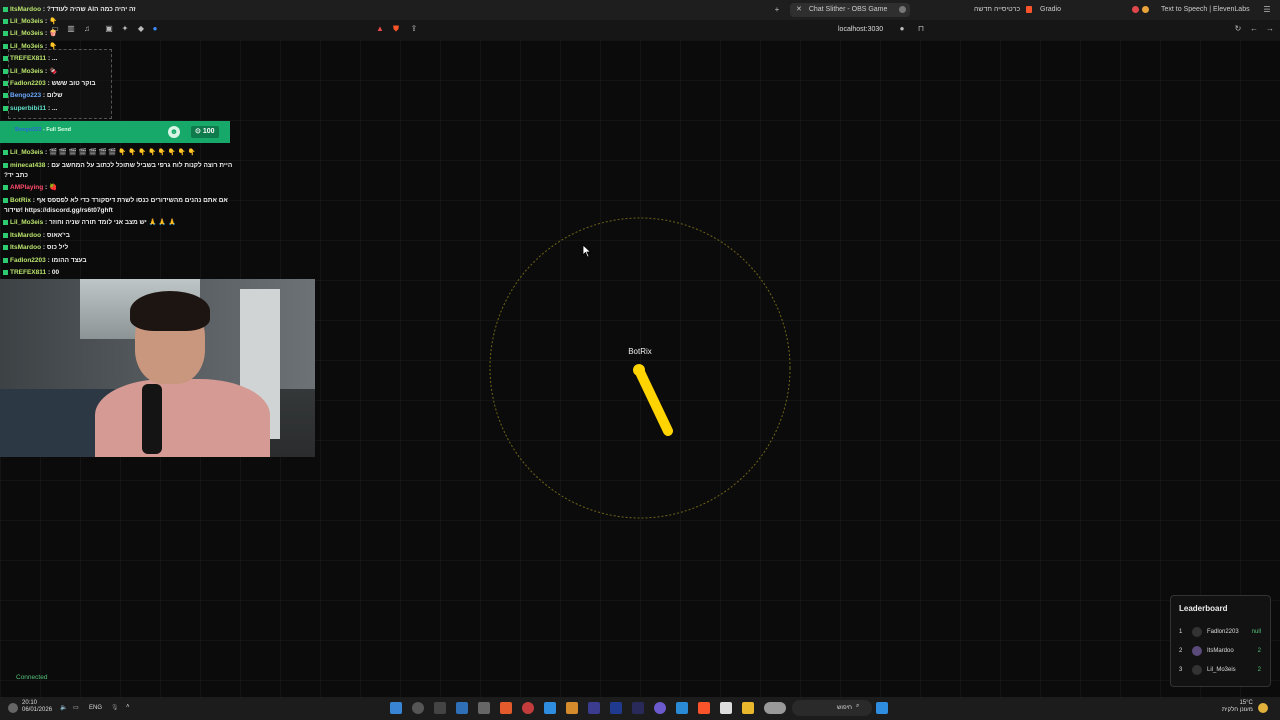  Describe the element at coordinates (182, 418) in the screenshot. I see `streamer-body` at that location.